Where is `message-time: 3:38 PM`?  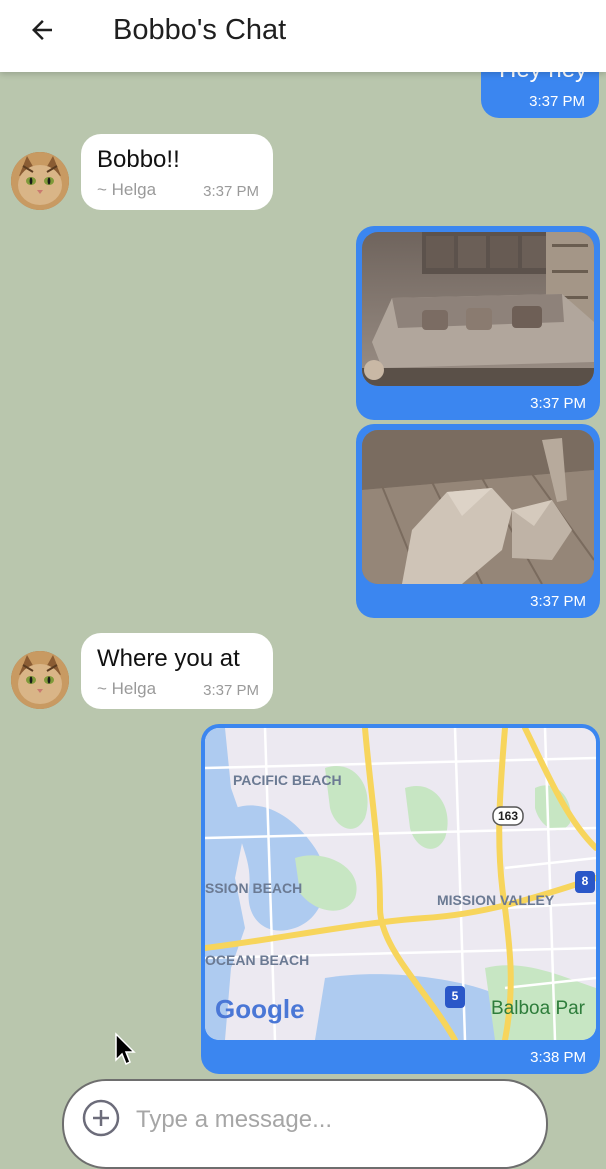
message-time: 3:38 PM is located at coordinates (558, 1057).